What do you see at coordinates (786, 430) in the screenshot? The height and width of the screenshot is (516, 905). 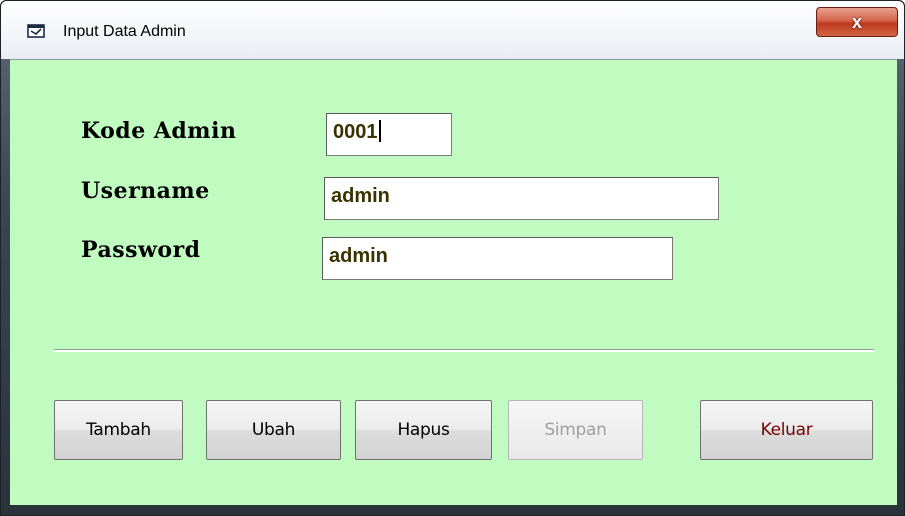 I see `keluar-button: Keluar` at bounding box center [786, 430].